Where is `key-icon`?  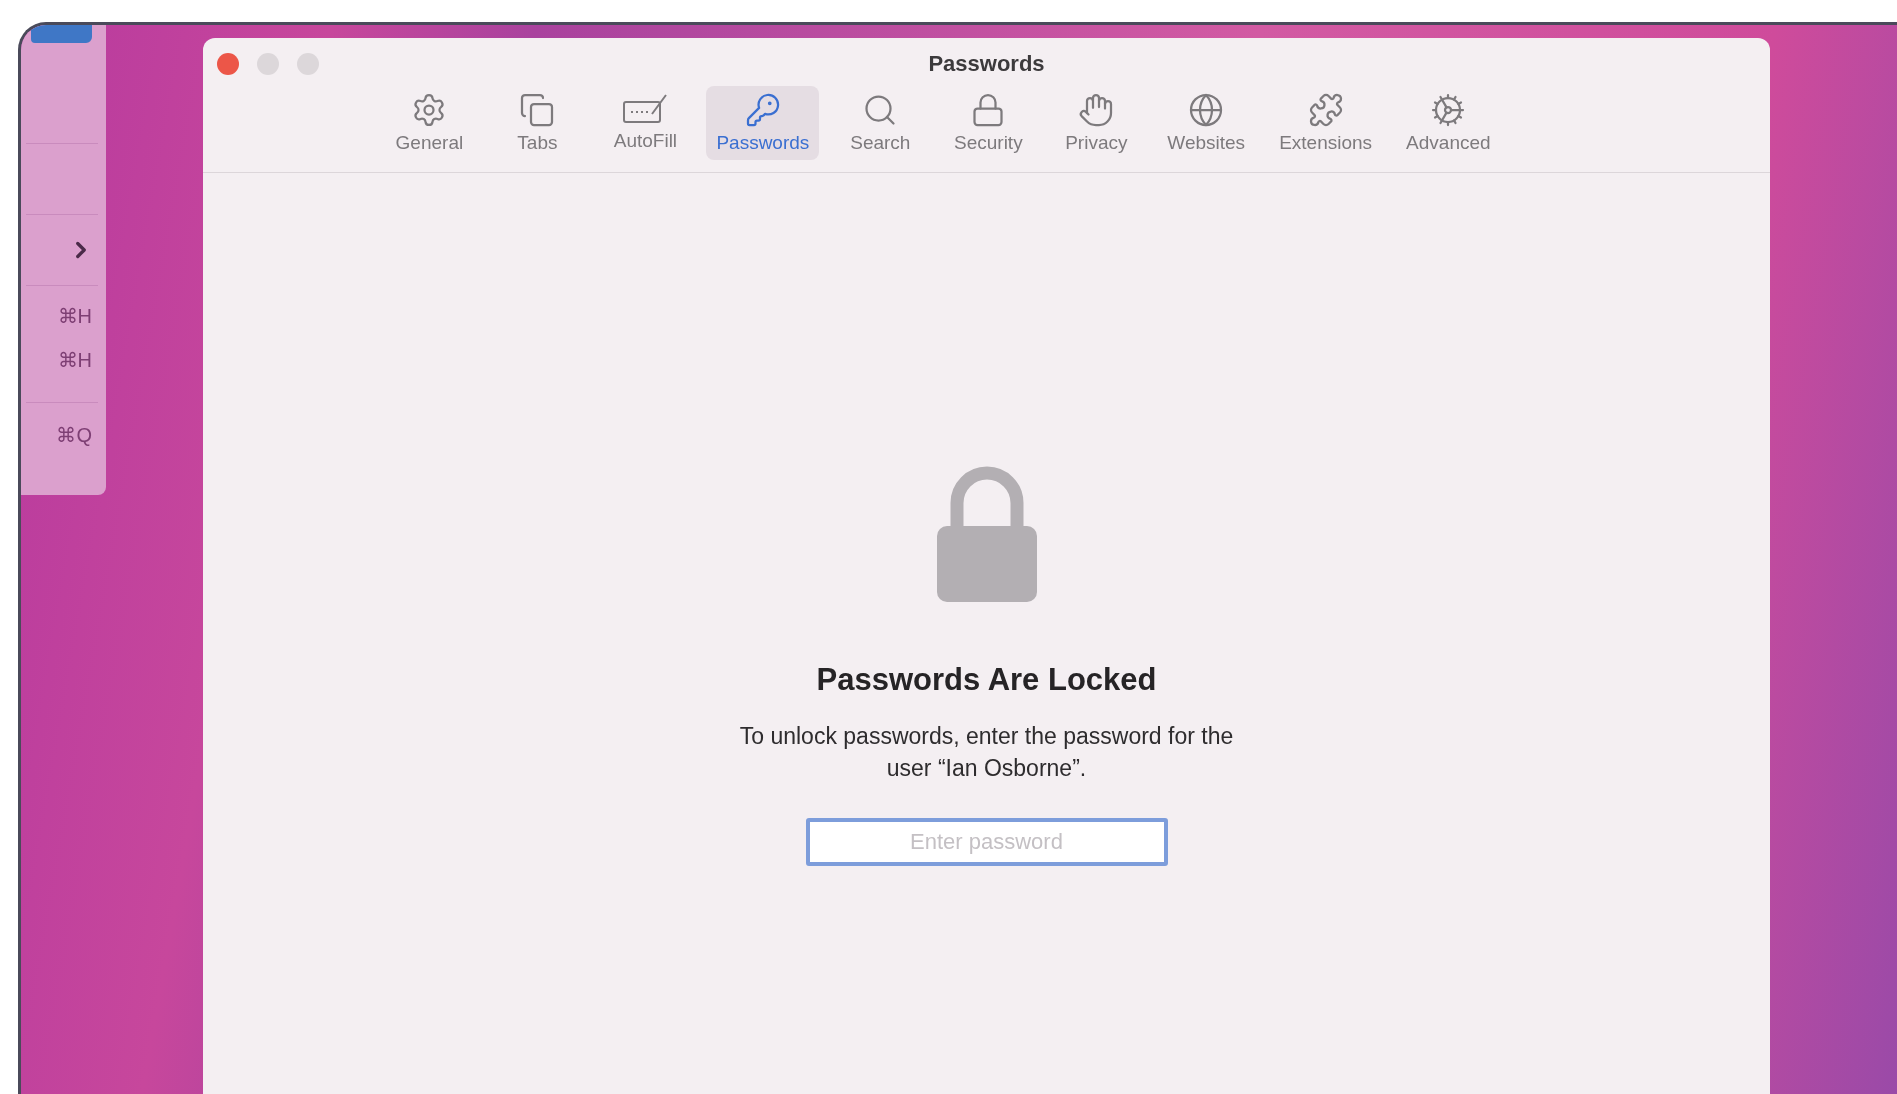 key-icon is located at coordinates (762, 110).